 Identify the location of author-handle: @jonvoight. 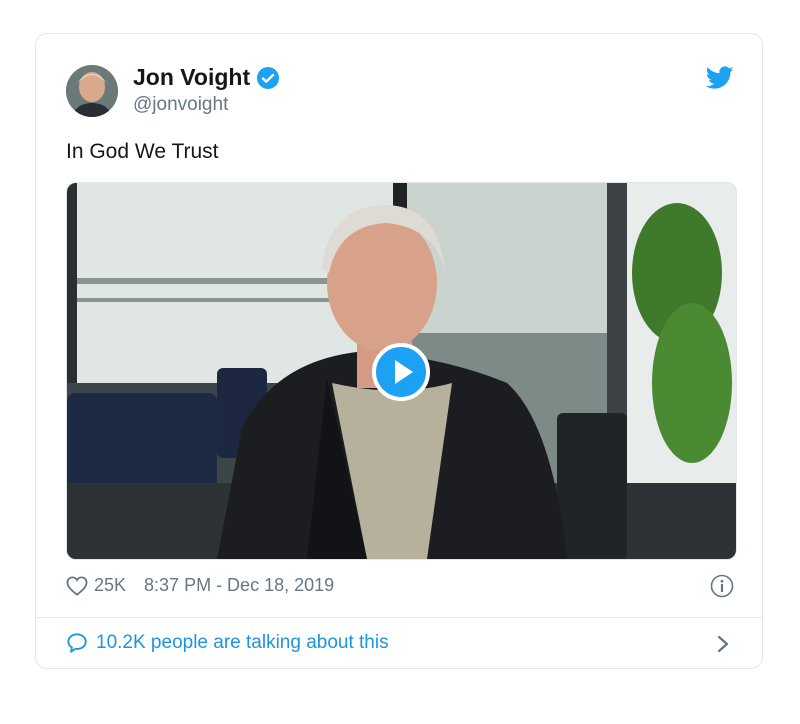
(180, 105).